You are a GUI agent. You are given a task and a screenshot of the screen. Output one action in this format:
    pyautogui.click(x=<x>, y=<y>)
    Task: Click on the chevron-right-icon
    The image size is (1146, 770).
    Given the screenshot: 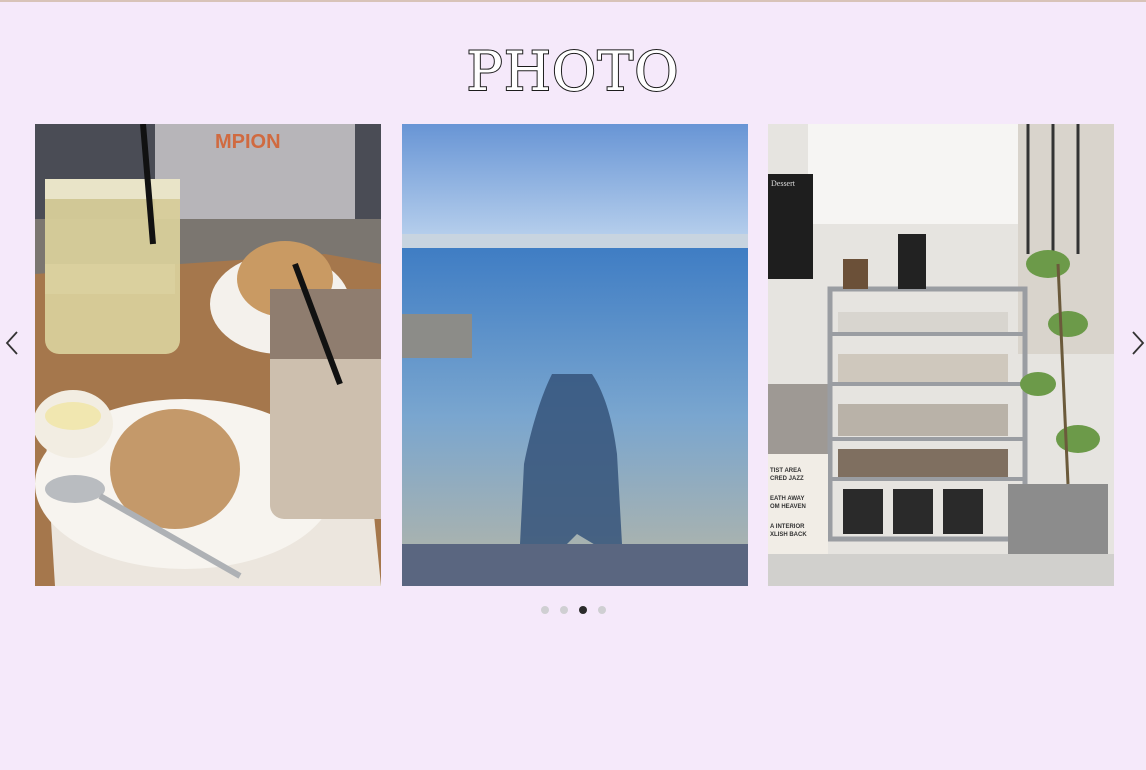 What is the action you would take?
    pyautogui.click(x=1138, y=343)
    